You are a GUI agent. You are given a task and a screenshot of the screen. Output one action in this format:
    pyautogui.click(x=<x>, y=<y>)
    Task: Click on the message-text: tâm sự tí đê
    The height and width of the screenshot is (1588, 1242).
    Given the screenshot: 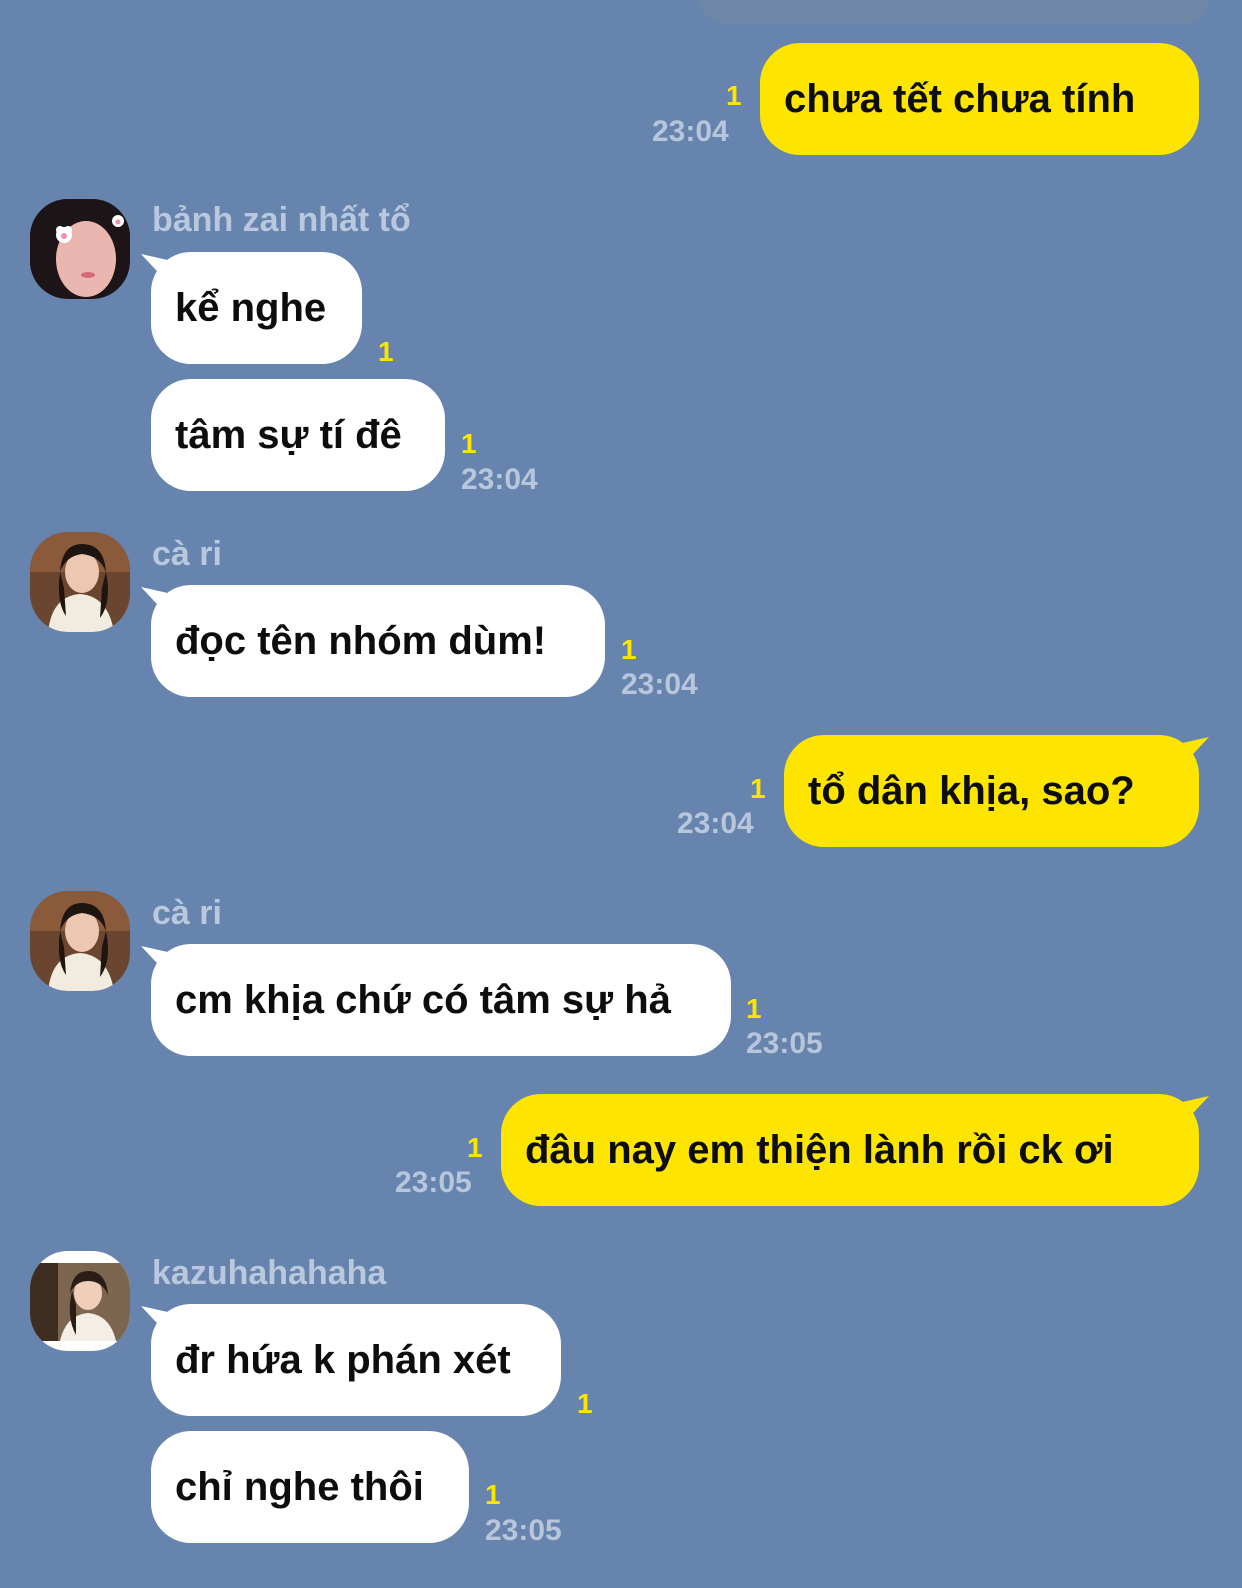 What is the action you would take?
    pyautogui.click(x=288, y=434)
    